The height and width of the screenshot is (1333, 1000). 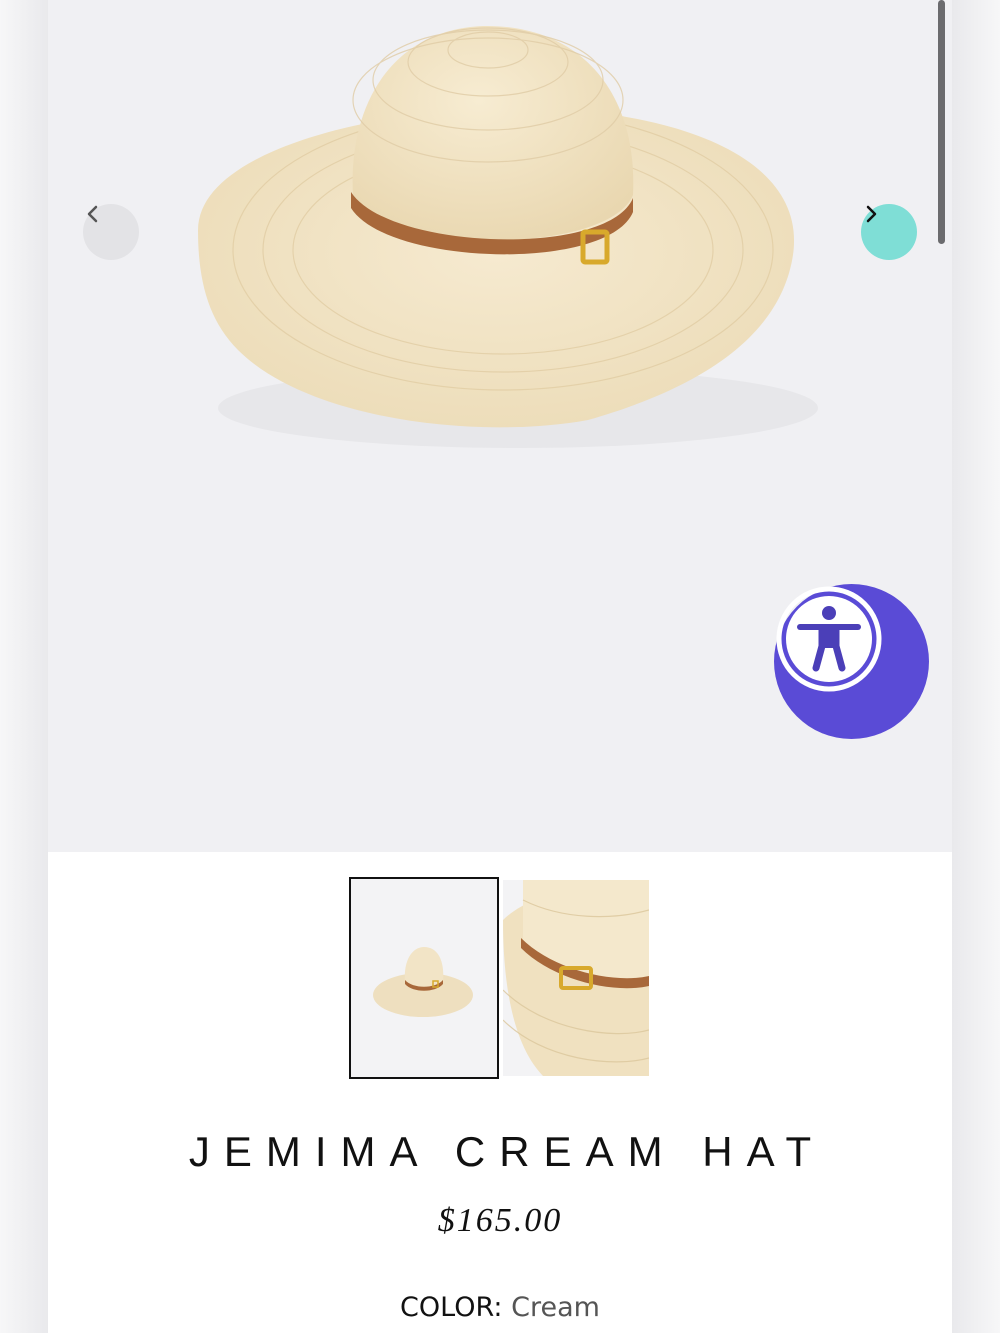 I want to click on thumbnail-hat-closeup, so click(x=576, y=978).